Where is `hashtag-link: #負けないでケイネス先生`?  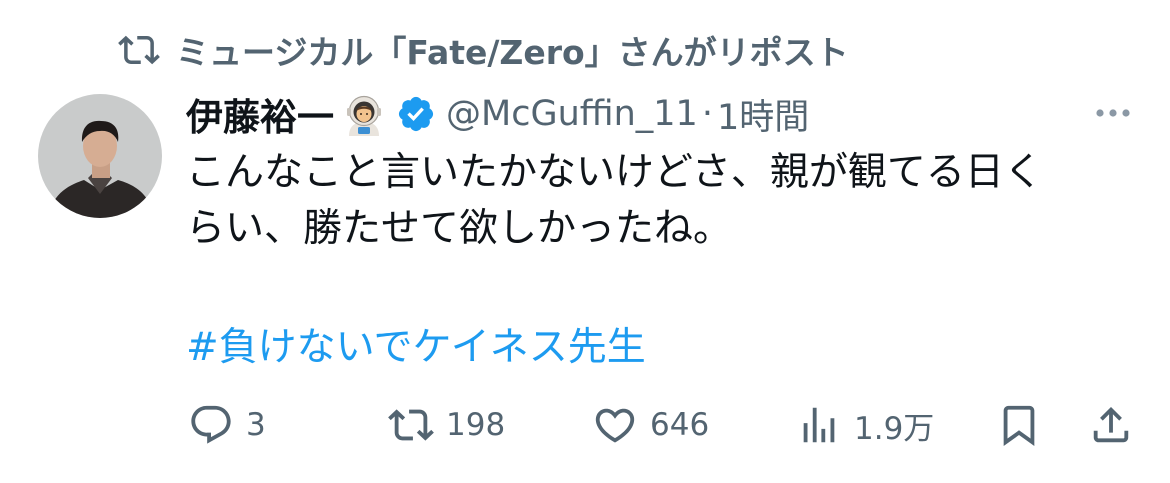 hashtag-link: #負けないでケイネス先生 is located at coordinates (416, 348).